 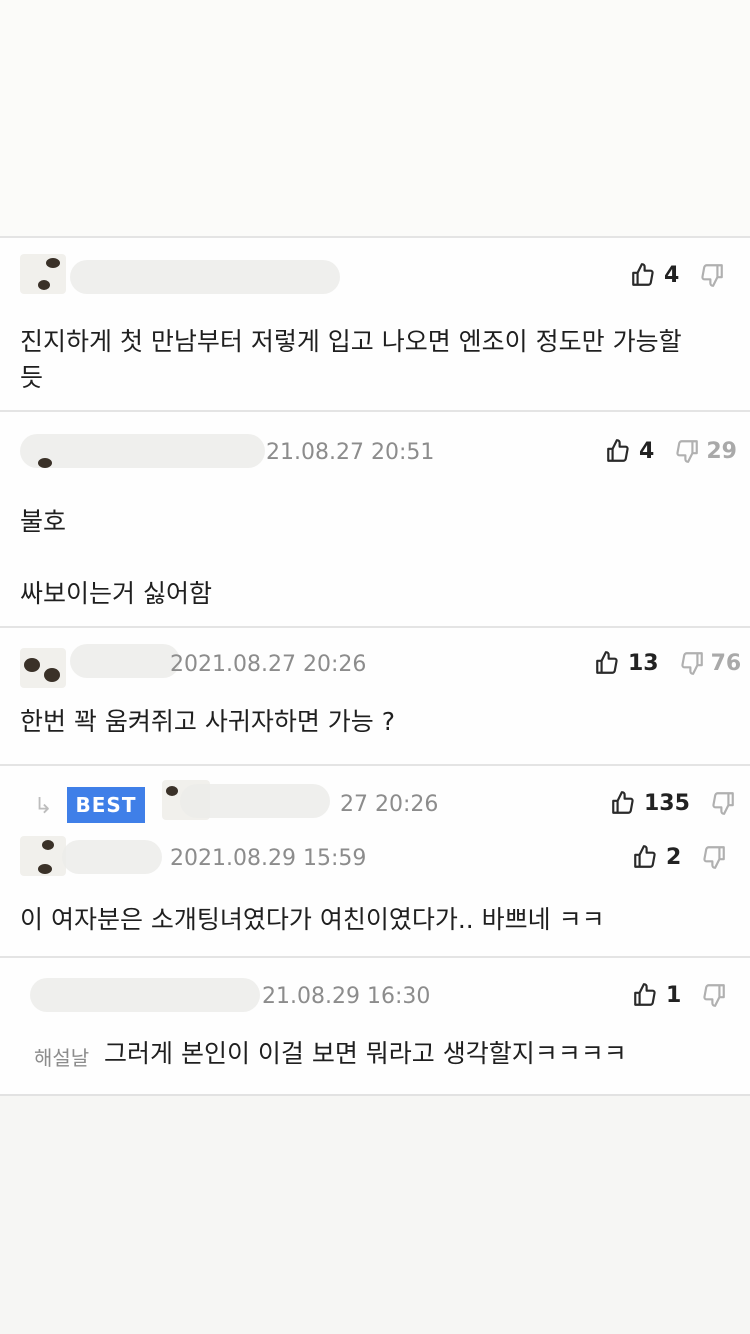 I want to click on vote-controls: 2, so click(x=679, y=857).